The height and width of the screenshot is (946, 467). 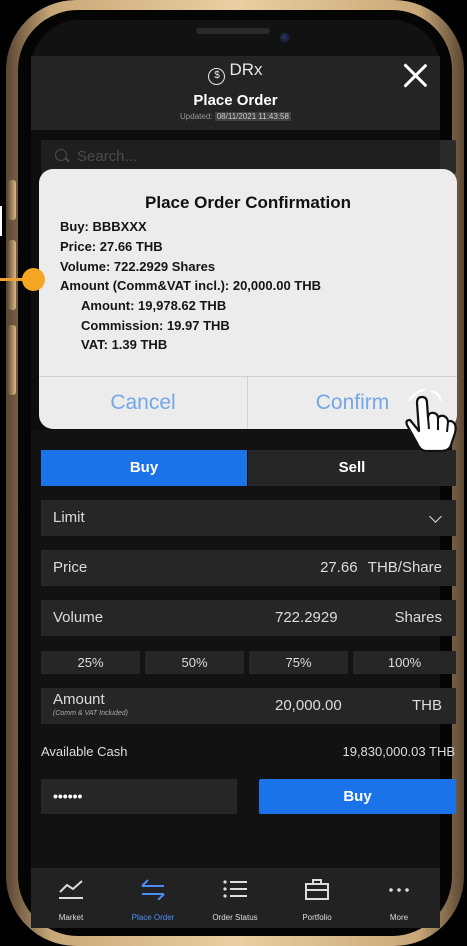 What do you see at coordinates (84, 751) in the screenshot?
I see `available-cash-label: Available Cash` at bounding box center [84, 751].